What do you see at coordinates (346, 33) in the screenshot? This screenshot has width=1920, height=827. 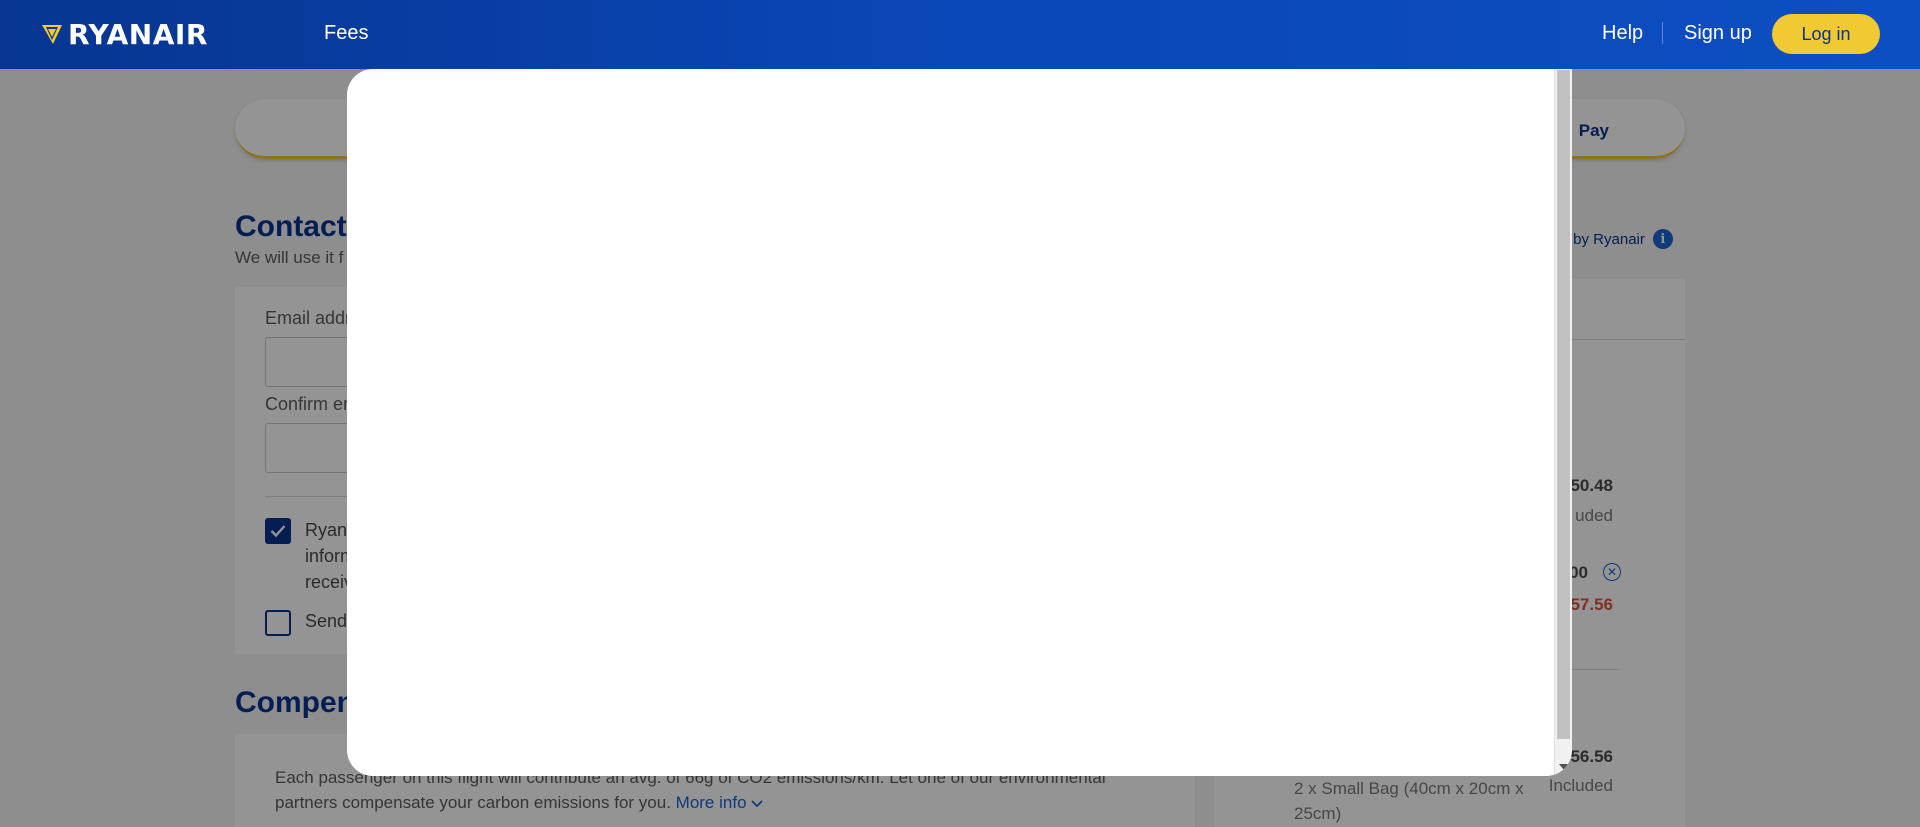 I see `nav-fees-link: Fees` at bounding box center [346, 33].